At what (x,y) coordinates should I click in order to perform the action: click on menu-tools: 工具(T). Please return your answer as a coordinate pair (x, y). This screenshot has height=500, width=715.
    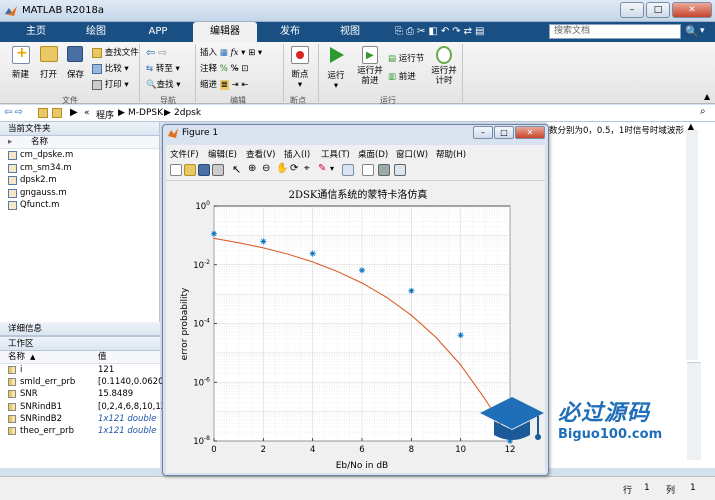
    Looking at the image, I should click on (335, 154).